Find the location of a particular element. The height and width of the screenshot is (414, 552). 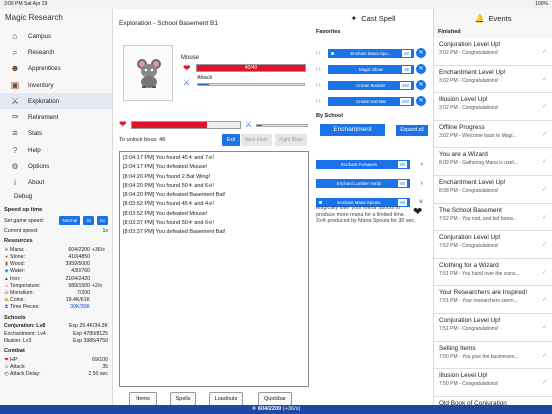

combat-stat-name: ❤HP: is located at coordinates (27, 360).